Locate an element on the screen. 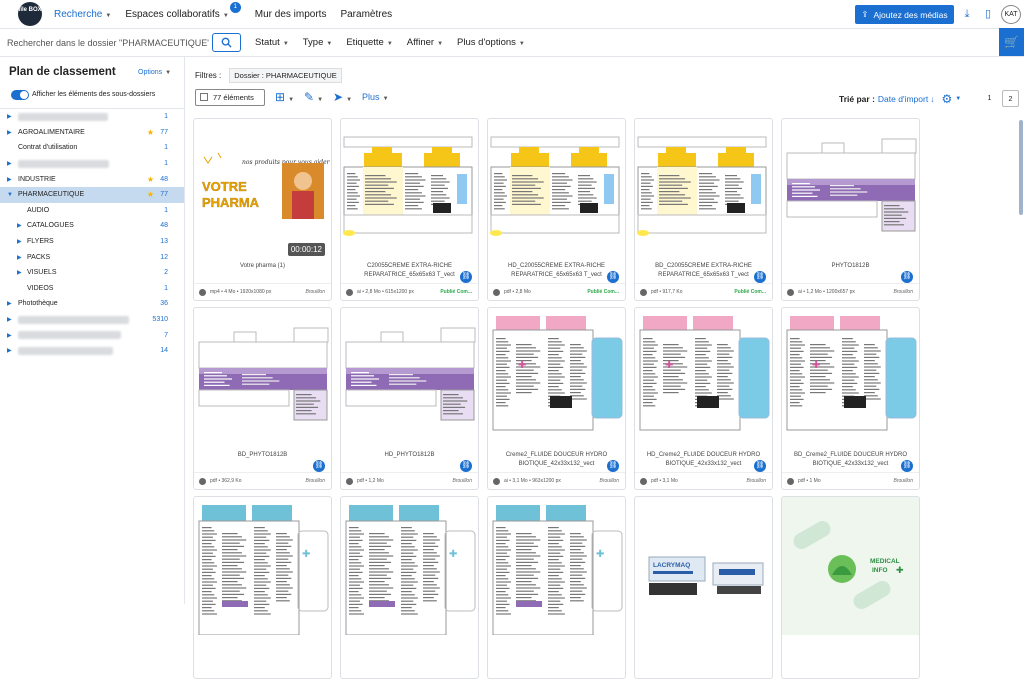  nav-parametres: Paramètres is located at coordinates (366, 14).